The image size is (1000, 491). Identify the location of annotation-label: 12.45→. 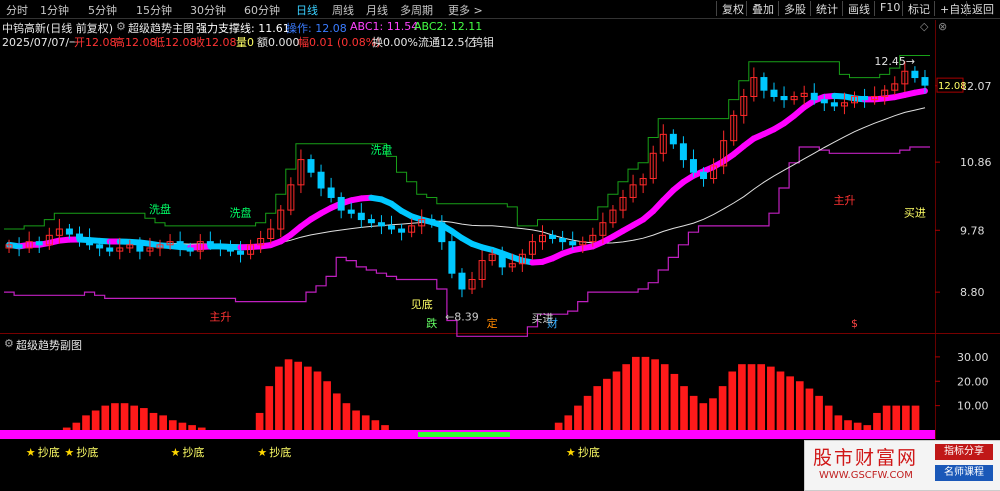
(894, 61).